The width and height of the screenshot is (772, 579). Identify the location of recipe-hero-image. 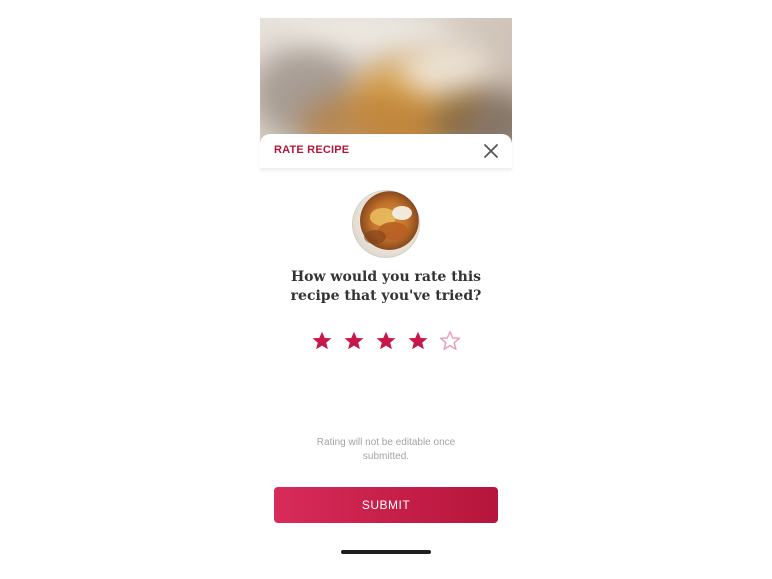
(386, 84).